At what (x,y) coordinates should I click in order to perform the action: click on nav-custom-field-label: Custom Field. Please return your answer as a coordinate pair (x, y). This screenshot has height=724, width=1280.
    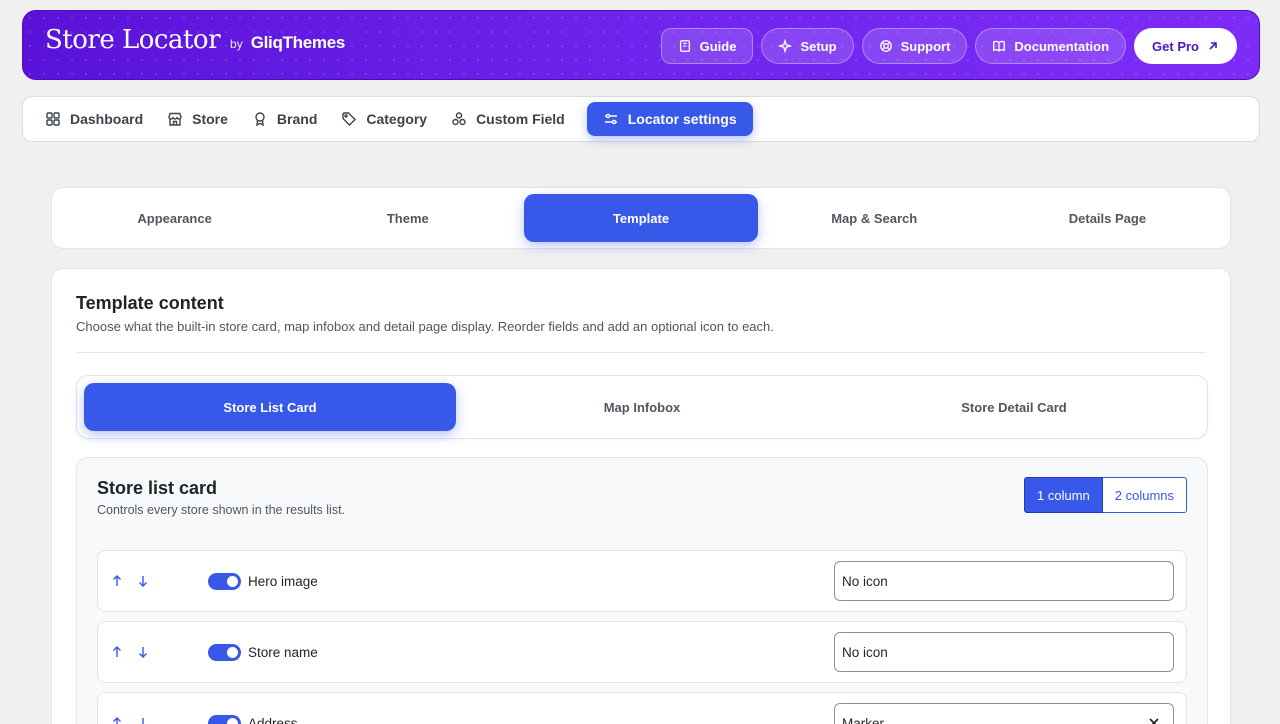
    Looking at the image, I should click on (520, 119).